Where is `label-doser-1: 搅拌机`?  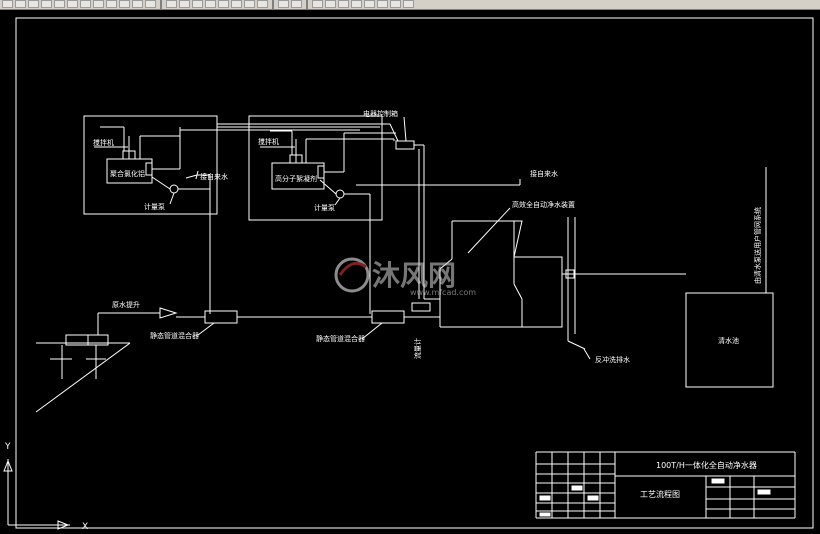
label-doser-1: 搅拌机 is located at coordinates (103, 142).